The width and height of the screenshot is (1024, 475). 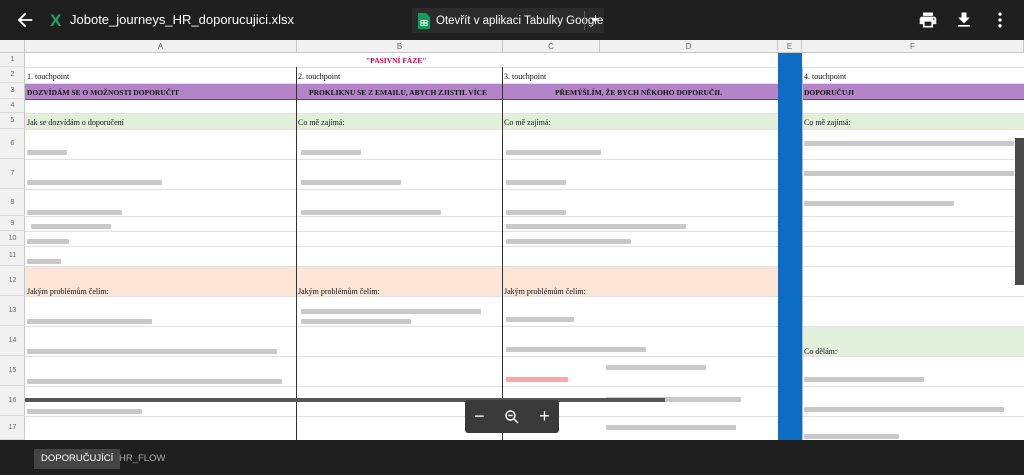 I want to click on column-header-f: F, so click(x=913, y=46).